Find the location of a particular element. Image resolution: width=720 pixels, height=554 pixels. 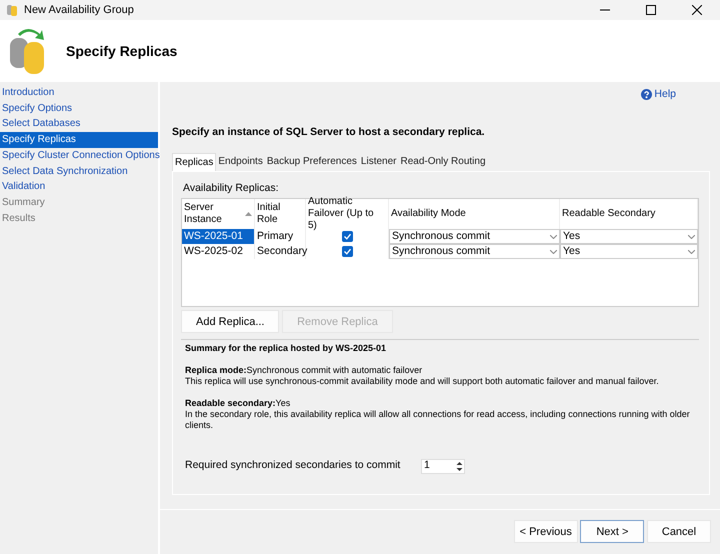

sidebar-item: Specify Options is located at coordinates (79, 108).